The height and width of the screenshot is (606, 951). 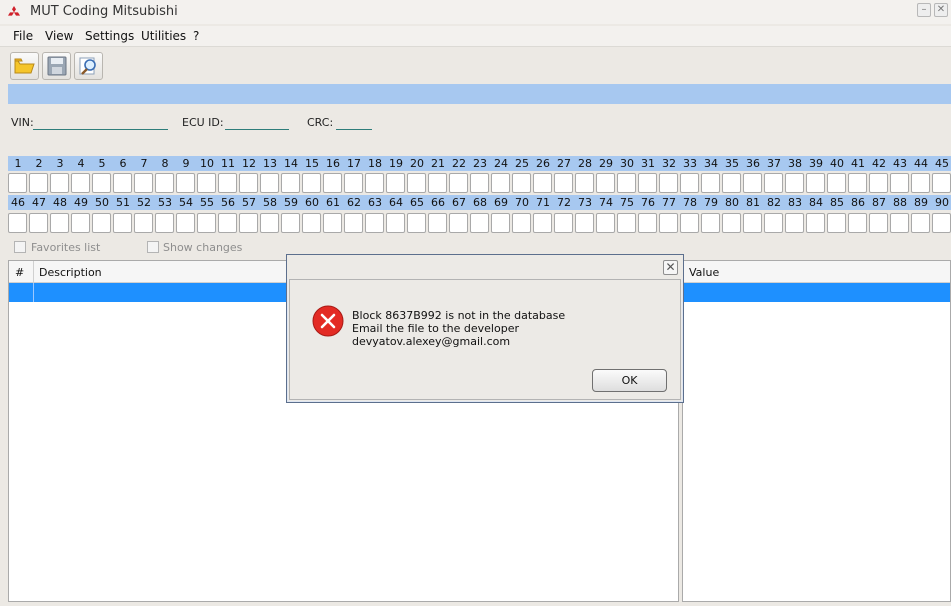 What do you see at coordinates (257, 129) in the screenshot?
I see `ecu-id-field` at bounding box center [257, 129].